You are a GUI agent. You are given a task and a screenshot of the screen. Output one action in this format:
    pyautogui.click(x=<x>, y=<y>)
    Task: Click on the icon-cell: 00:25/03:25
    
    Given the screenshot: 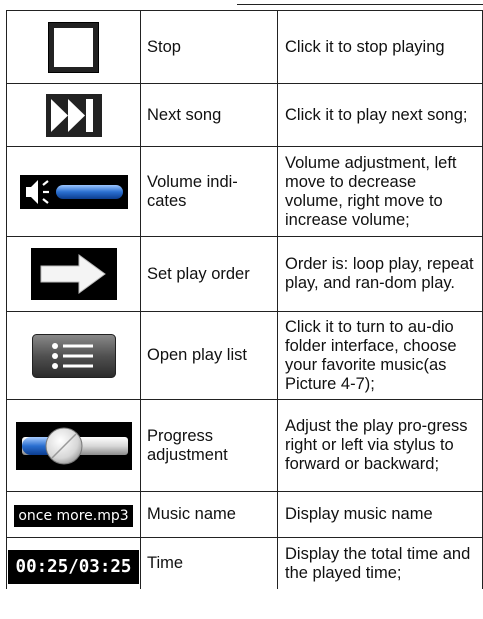 What is the action you would take?
    pyautogui.click(x=73, y=563)
    